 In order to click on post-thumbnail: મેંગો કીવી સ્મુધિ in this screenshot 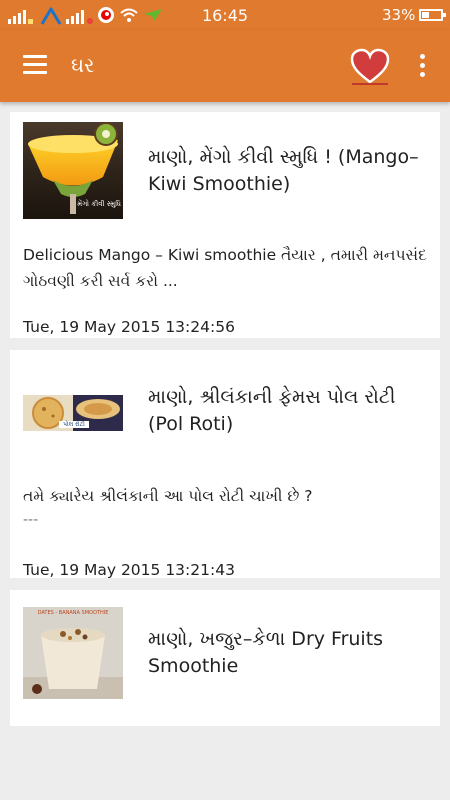, I will do `click(73, 170)`.